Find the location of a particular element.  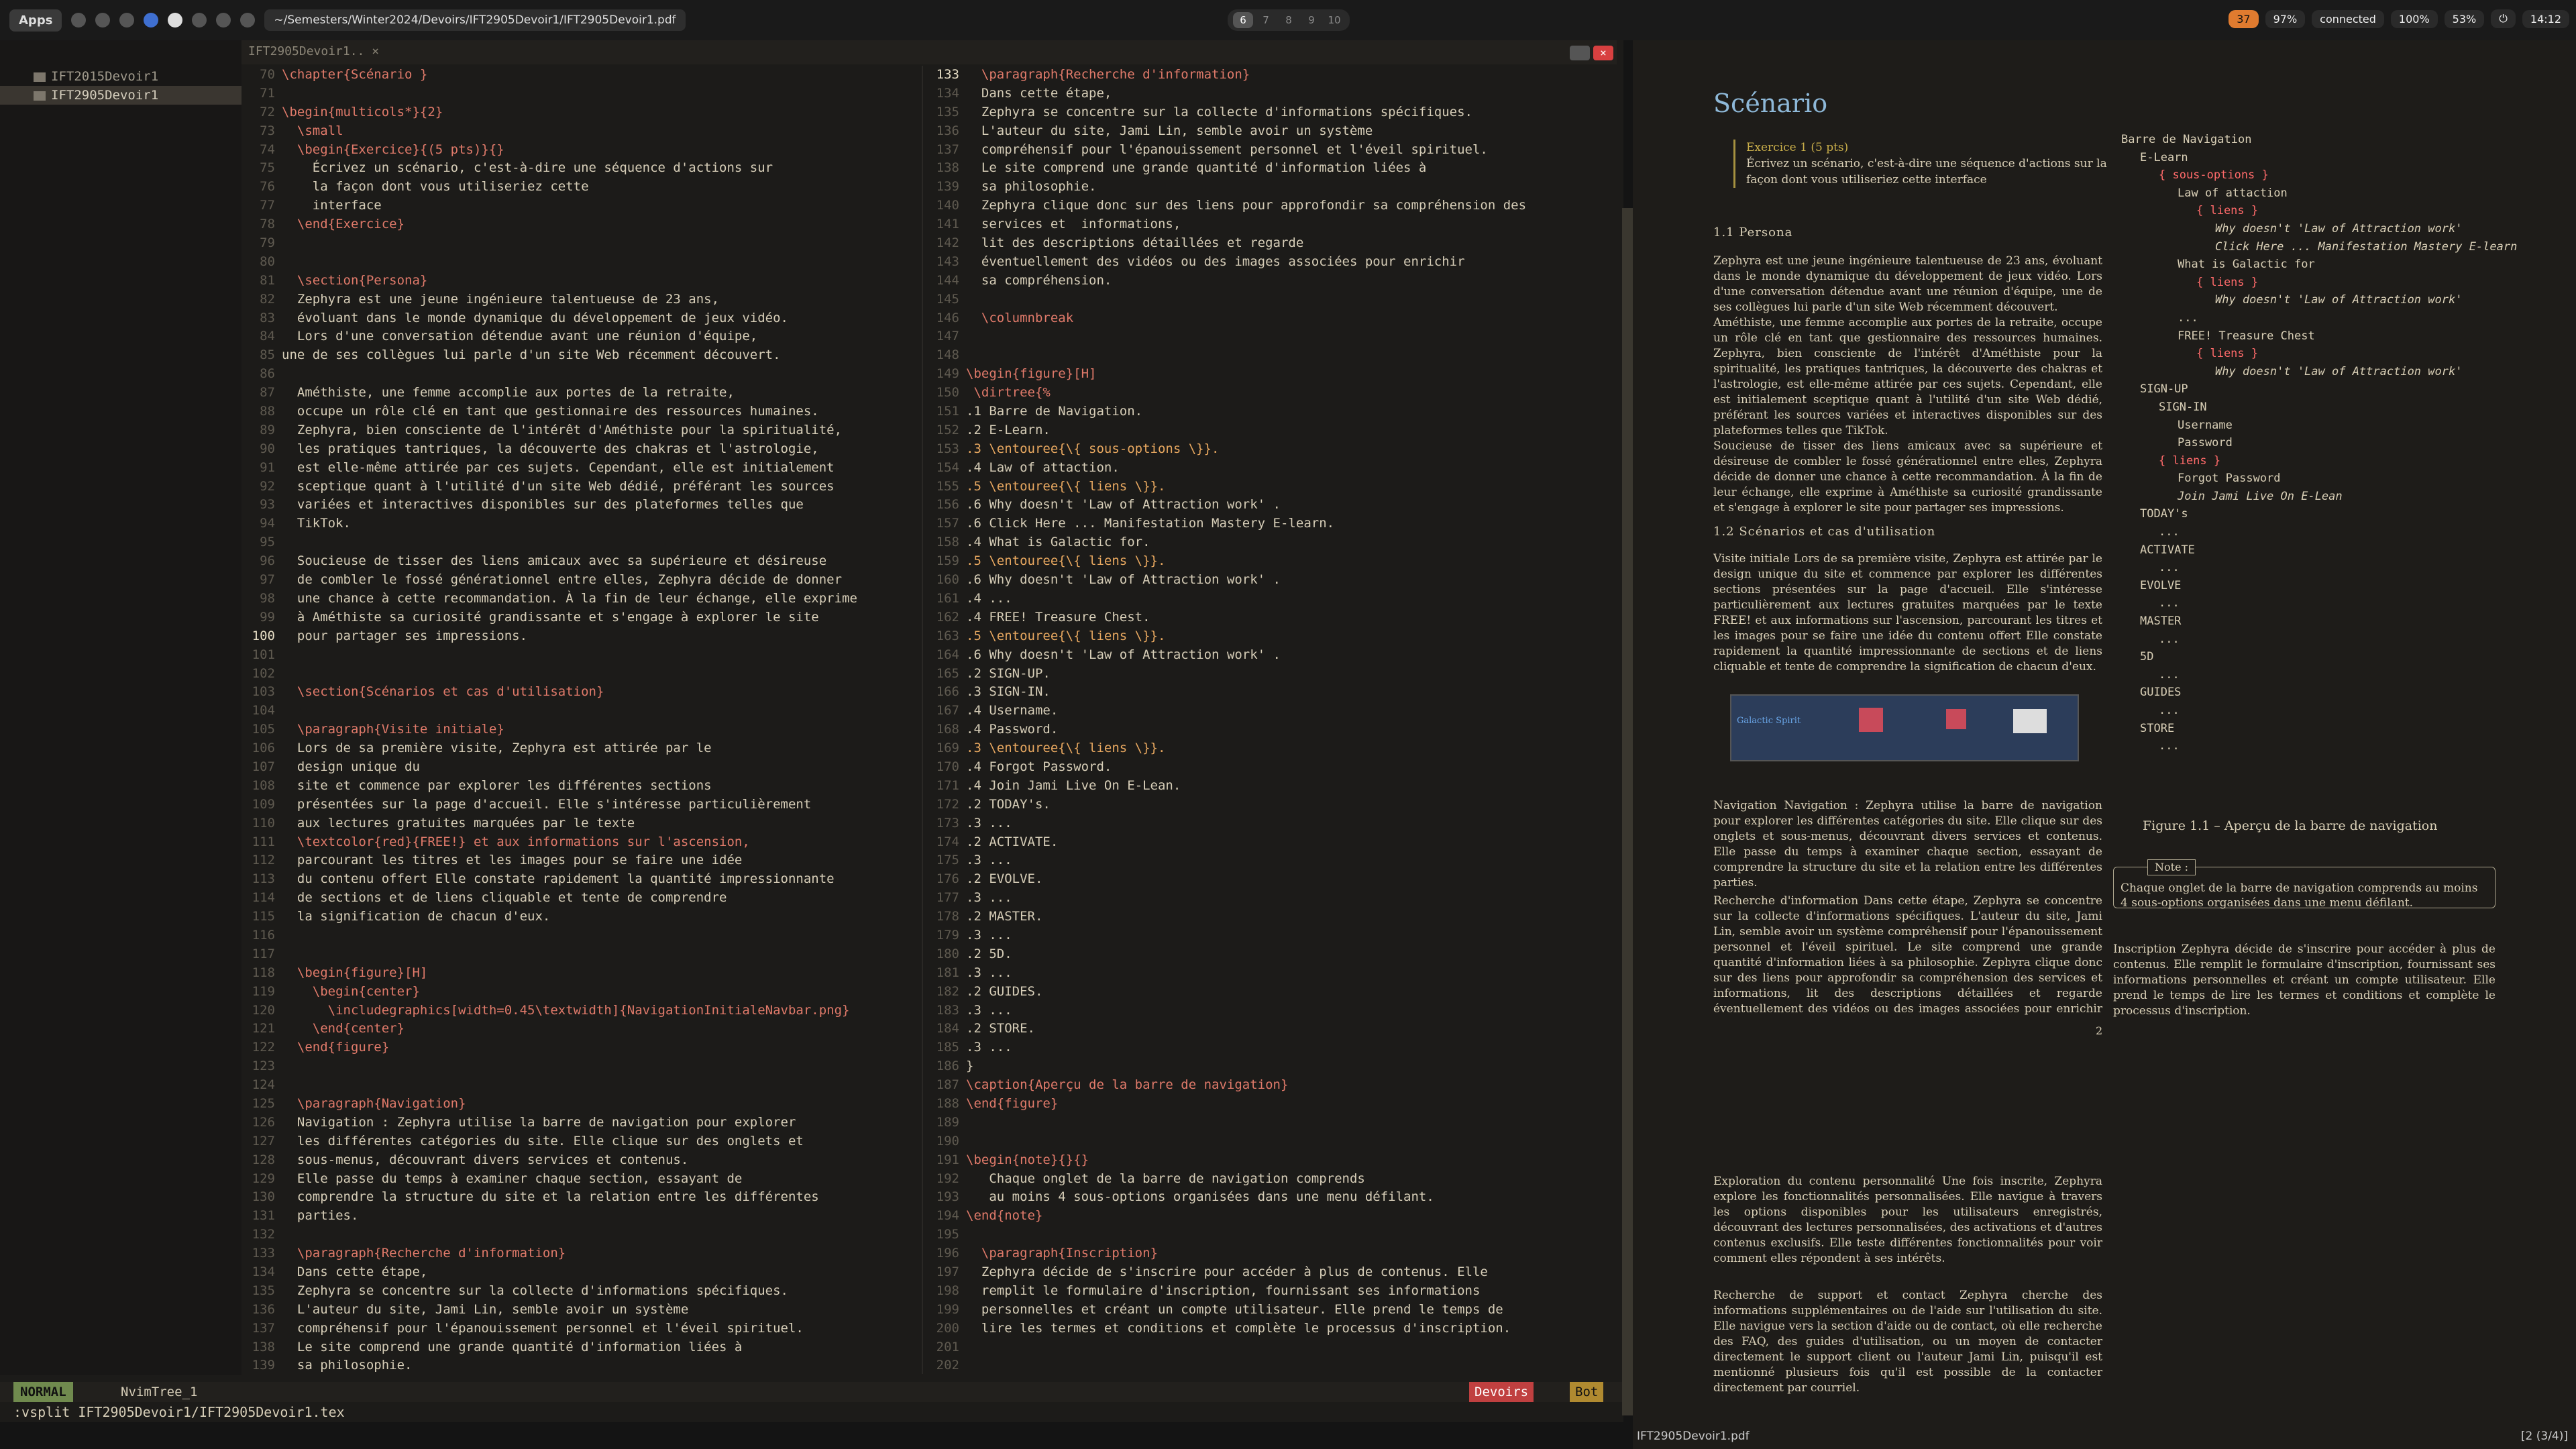

terminal-icon is located at coordinates (103, 20).